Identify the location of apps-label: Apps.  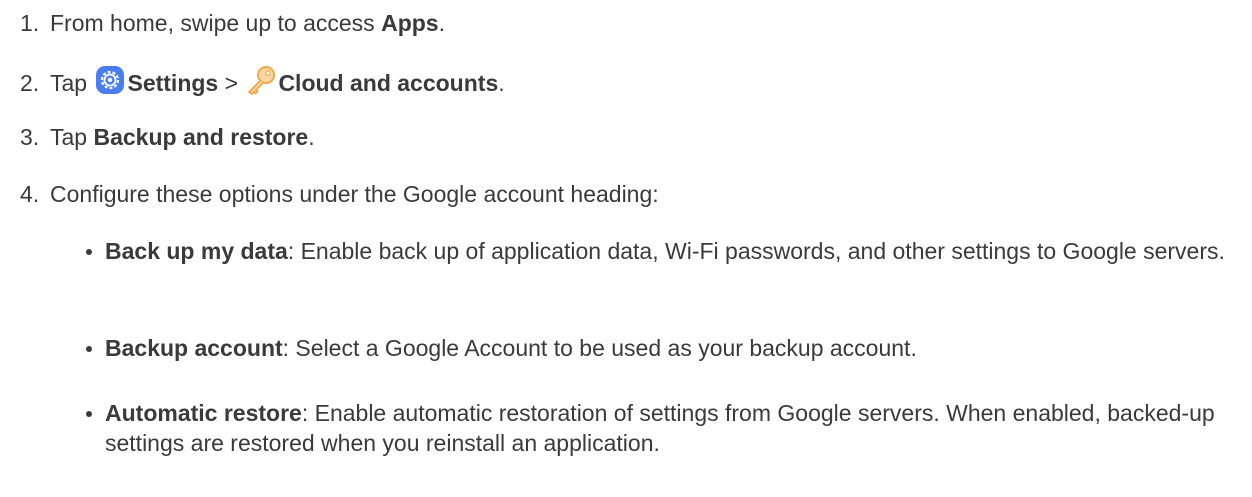
(410, 23).